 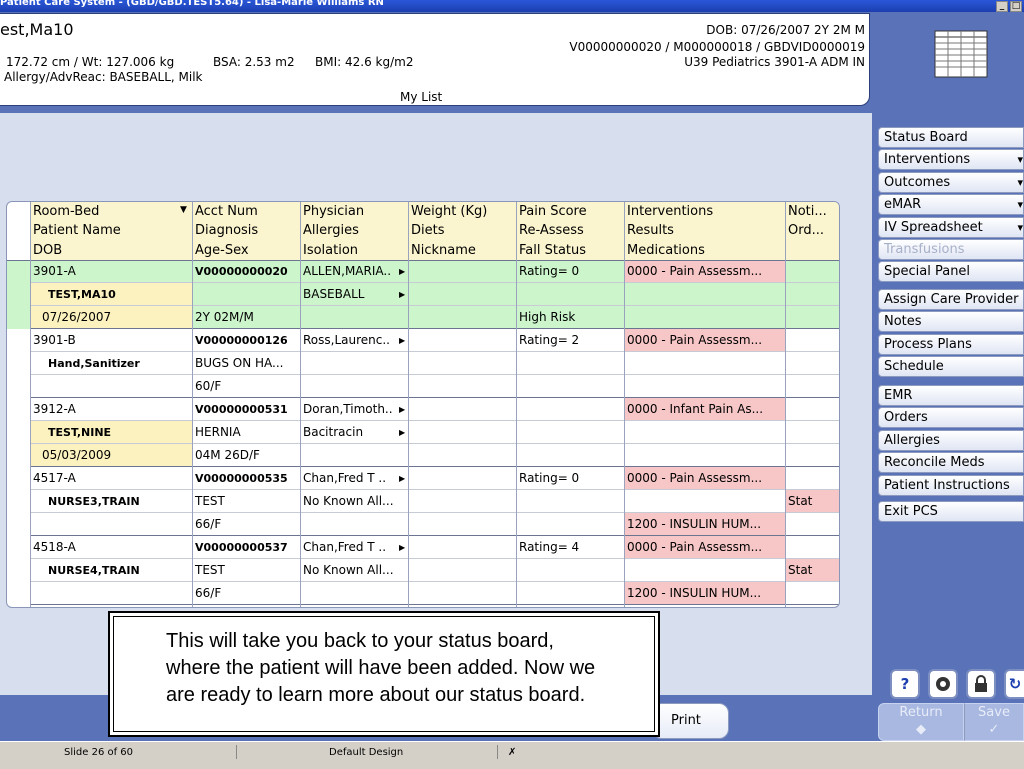 I want to click on settings-button, so click(x=943, y=684).